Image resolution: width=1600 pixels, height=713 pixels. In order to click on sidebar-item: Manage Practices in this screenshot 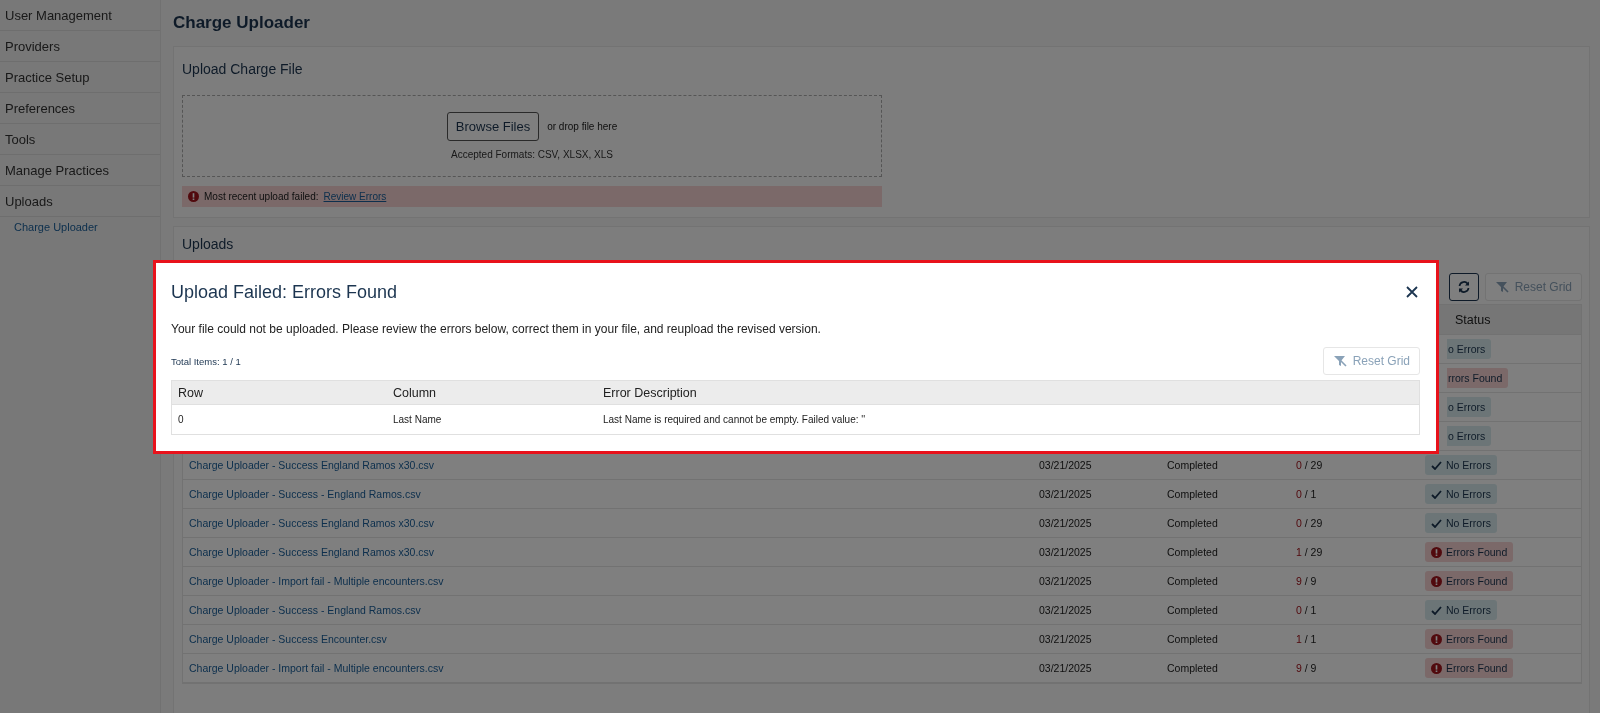, I will do `click(80, 170)`.